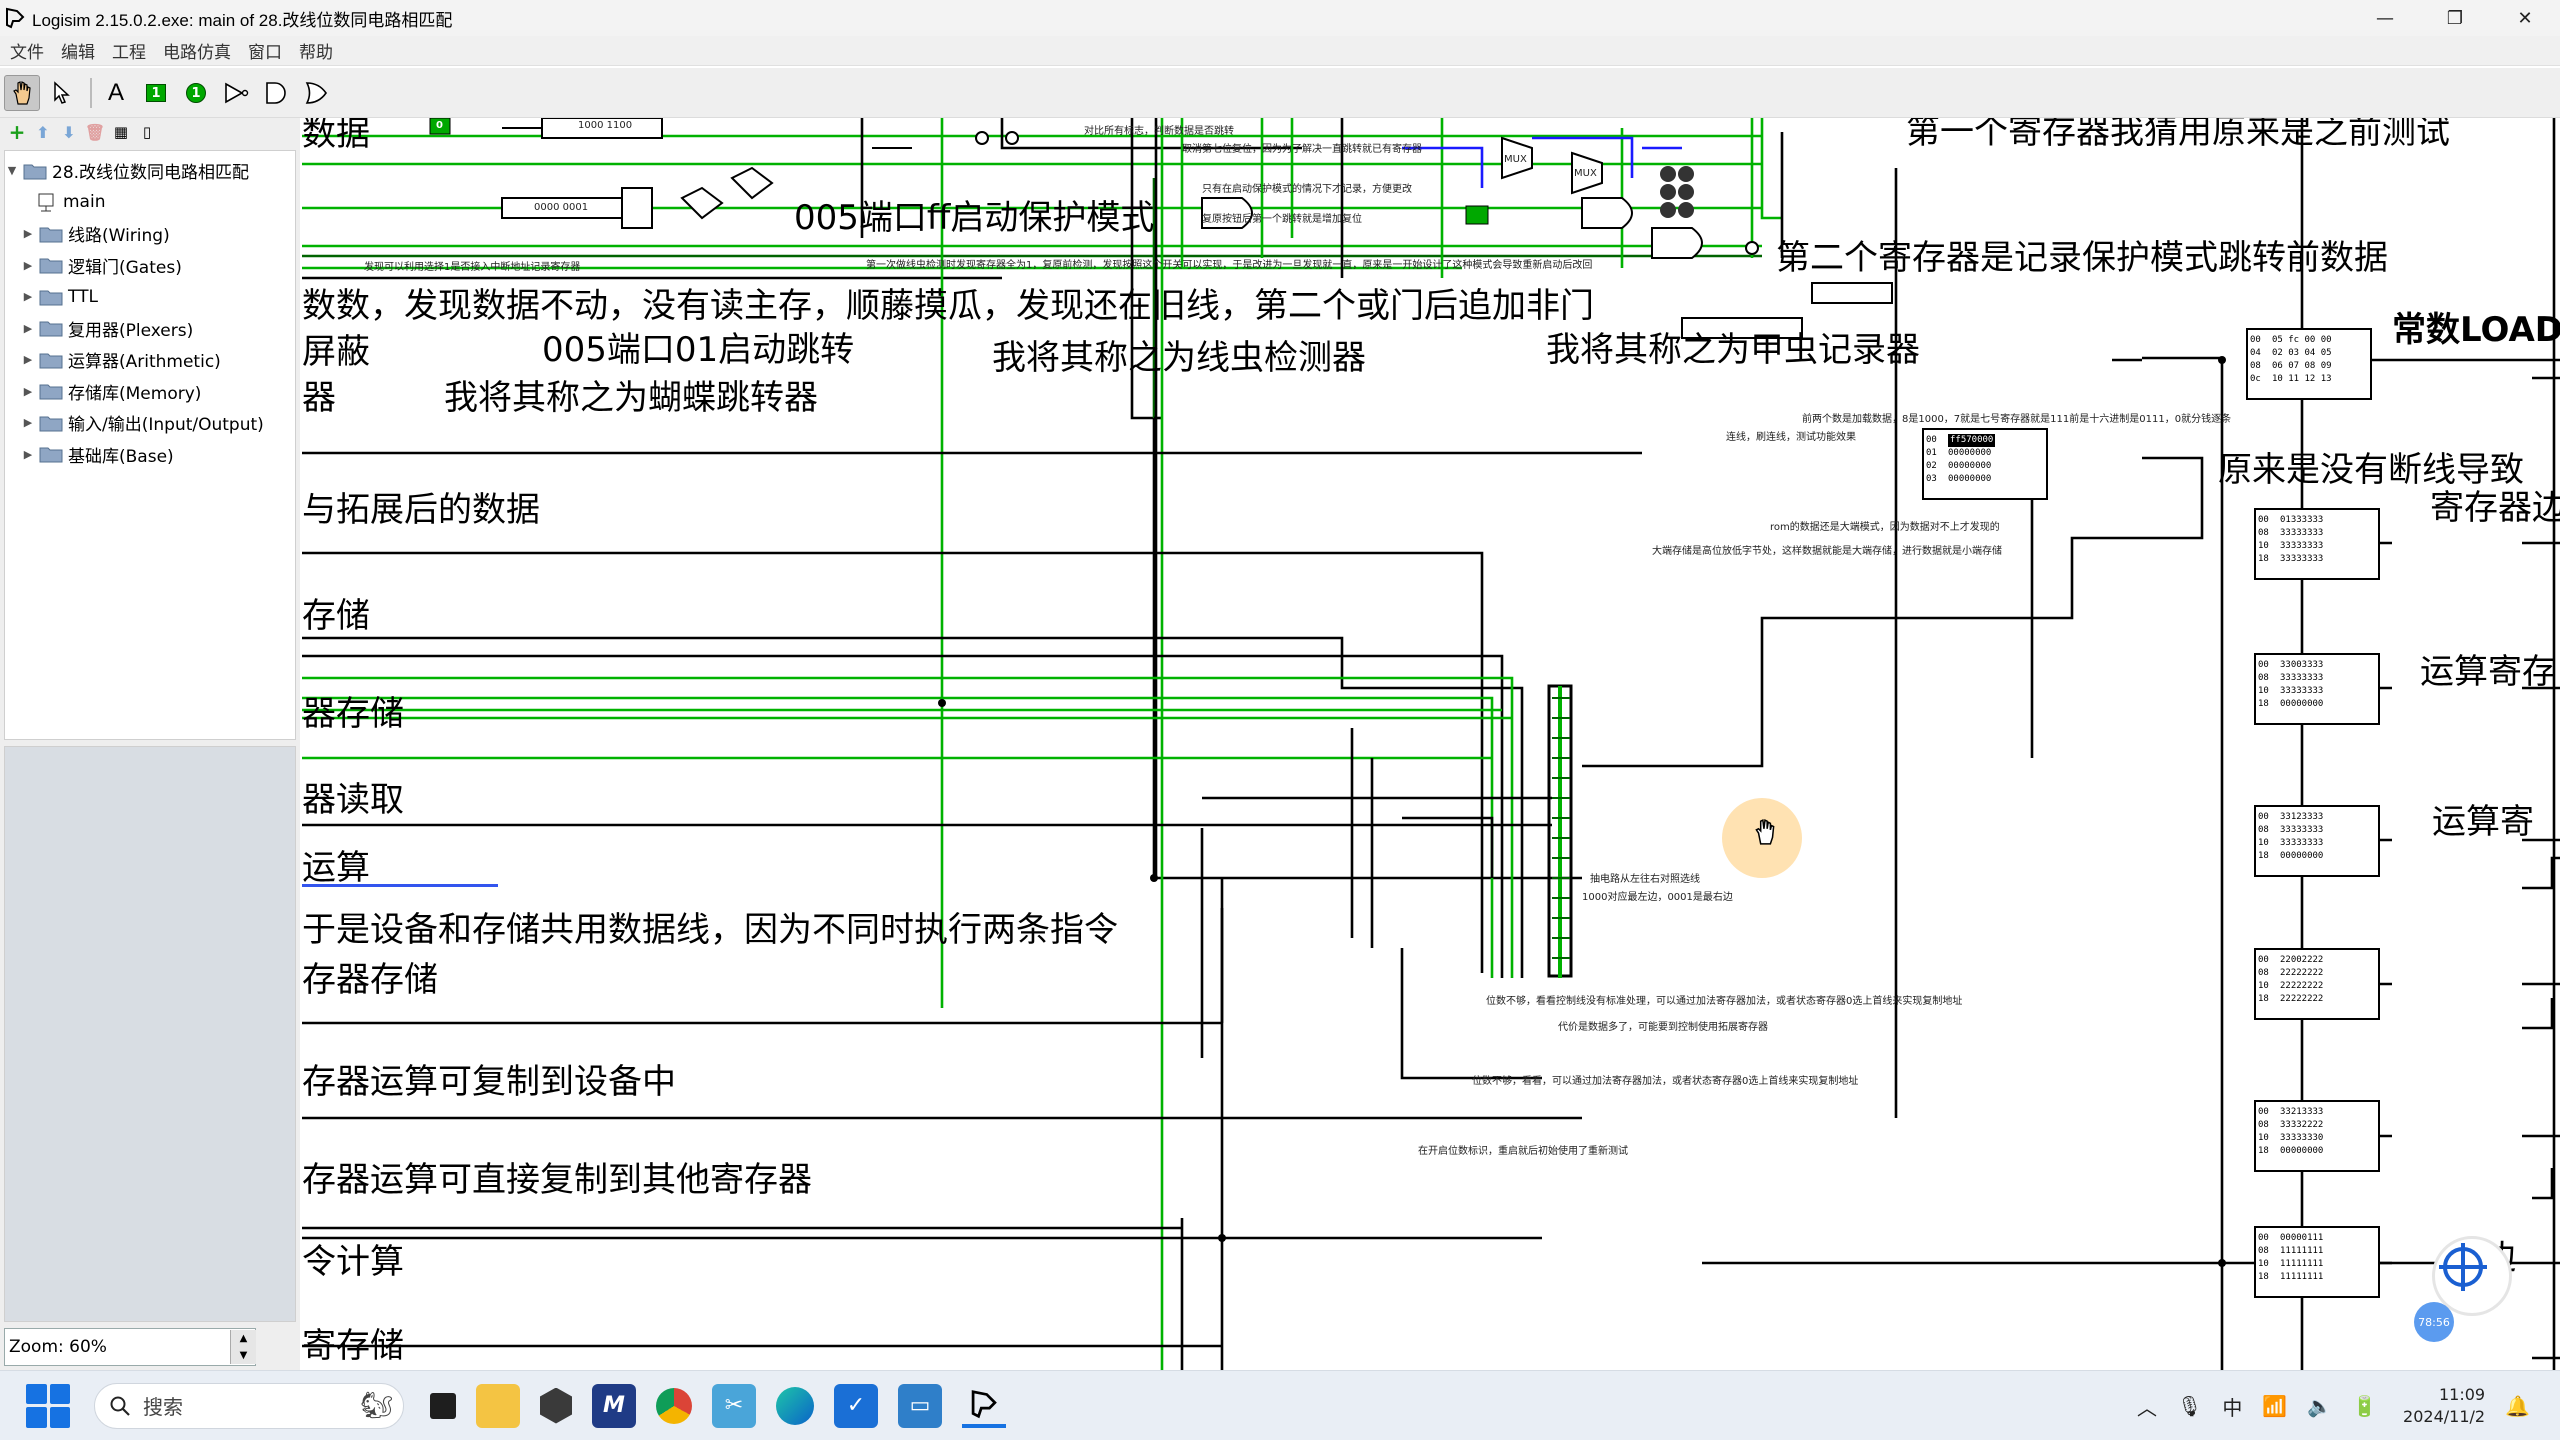 This screenshot has height=1440, width=2560. I want to click on tree-circuit-main: main, so click(150, 203).